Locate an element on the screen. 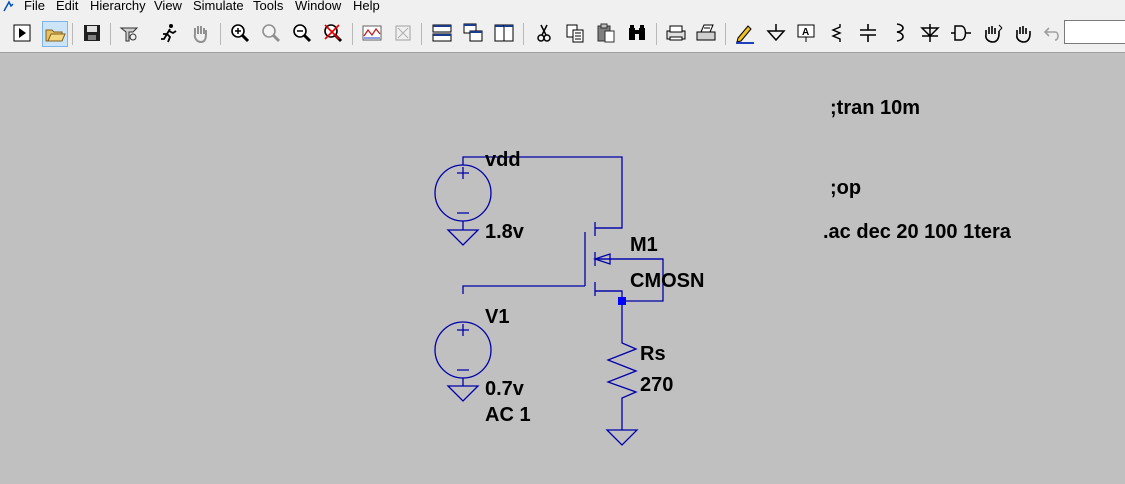 The image size is (1125, 484). v1-name: V1 is located at coordinates (497, 317).